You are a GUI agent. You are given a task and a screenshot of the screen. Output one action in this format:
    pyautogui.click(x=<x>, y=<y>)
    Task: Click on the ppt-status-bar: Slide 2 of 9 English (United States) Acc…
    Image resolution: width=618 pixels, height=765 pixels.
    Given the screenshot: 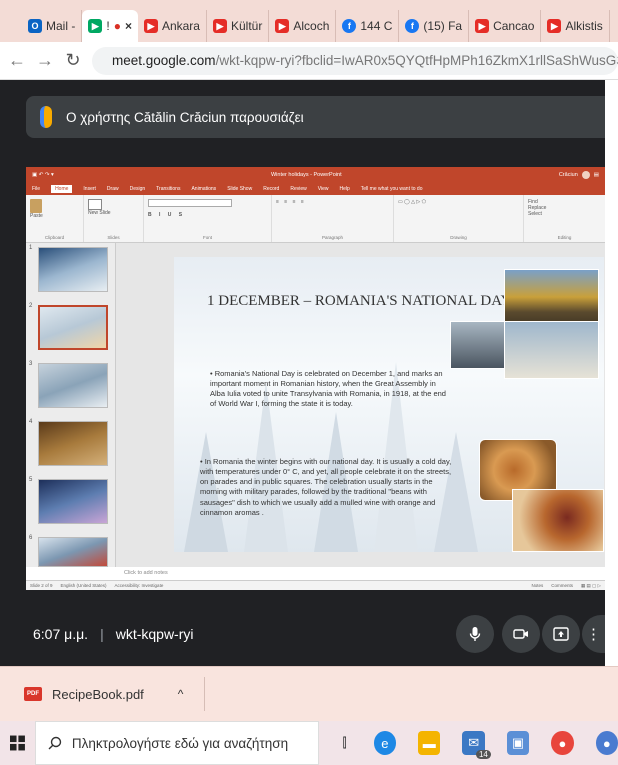 What is the action you would take?
    pyautogui.click(x=315, y=585)
    